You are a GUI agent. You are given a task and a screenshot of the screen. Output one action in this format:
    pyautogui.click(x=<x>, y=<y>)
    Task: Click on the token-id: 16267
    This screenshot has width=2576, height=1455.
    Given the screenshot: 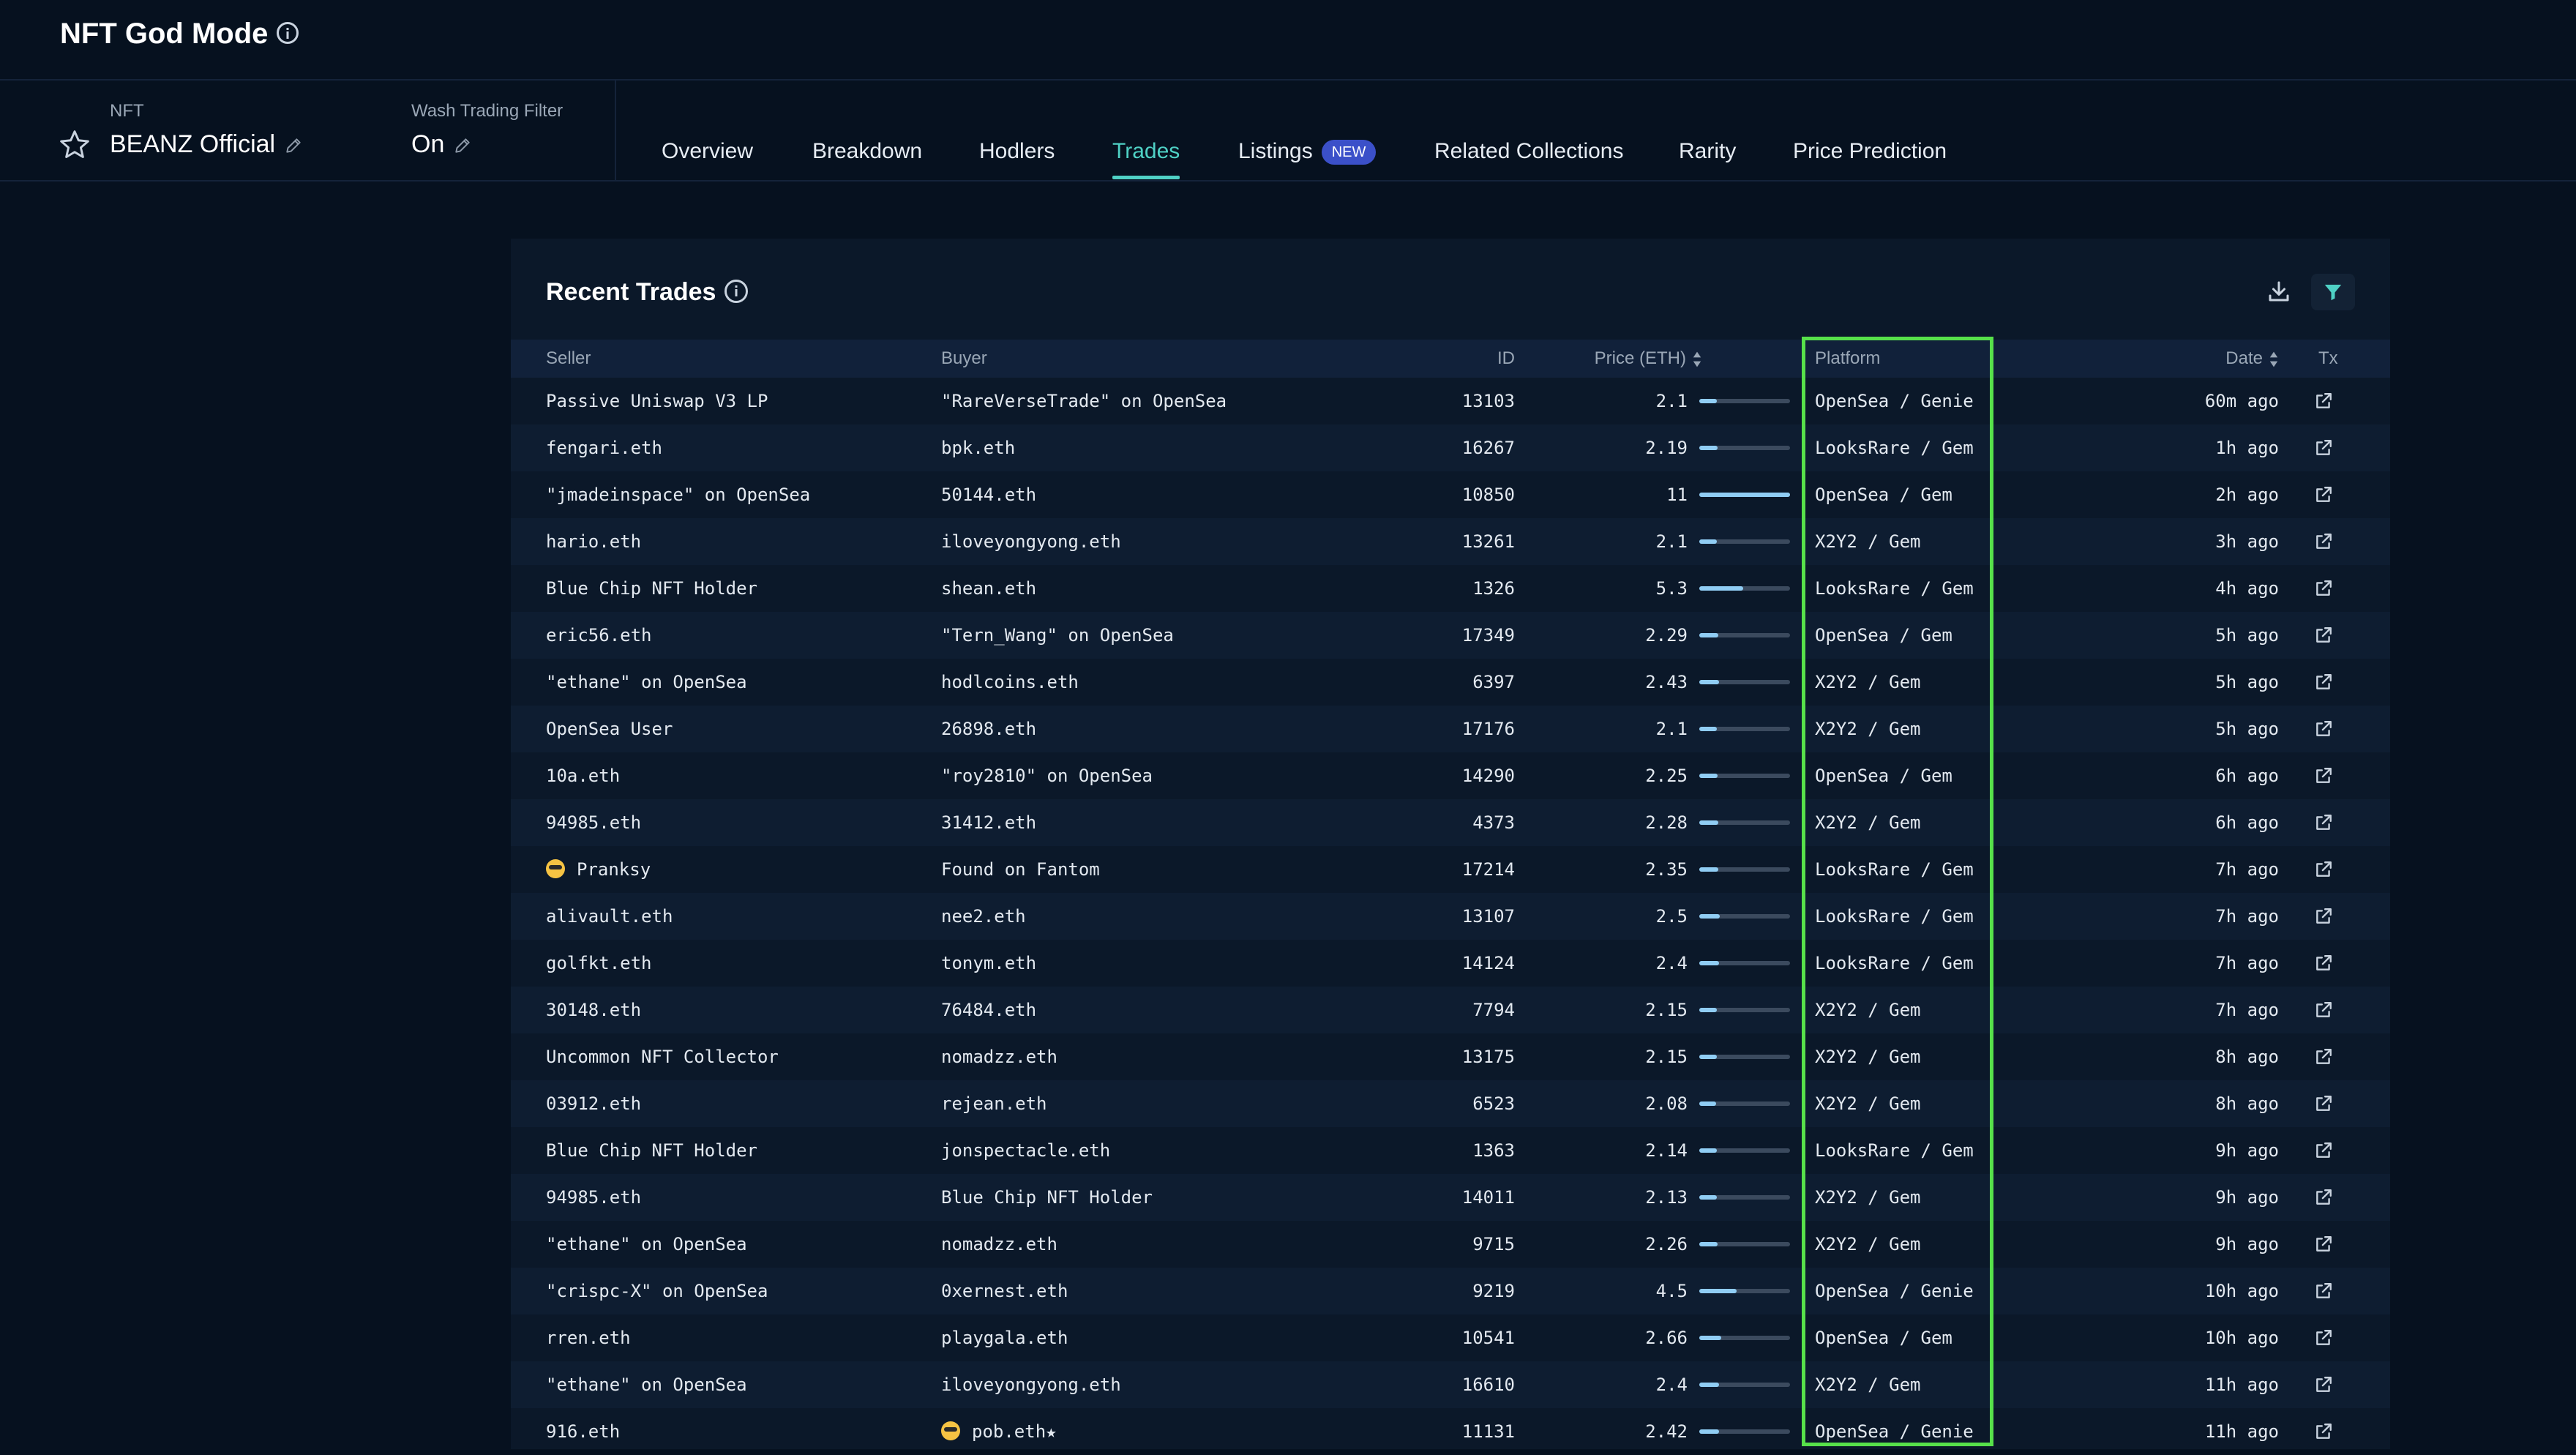 What is the action you would take?
    pyautogui.click(x=1488, y=447)
    